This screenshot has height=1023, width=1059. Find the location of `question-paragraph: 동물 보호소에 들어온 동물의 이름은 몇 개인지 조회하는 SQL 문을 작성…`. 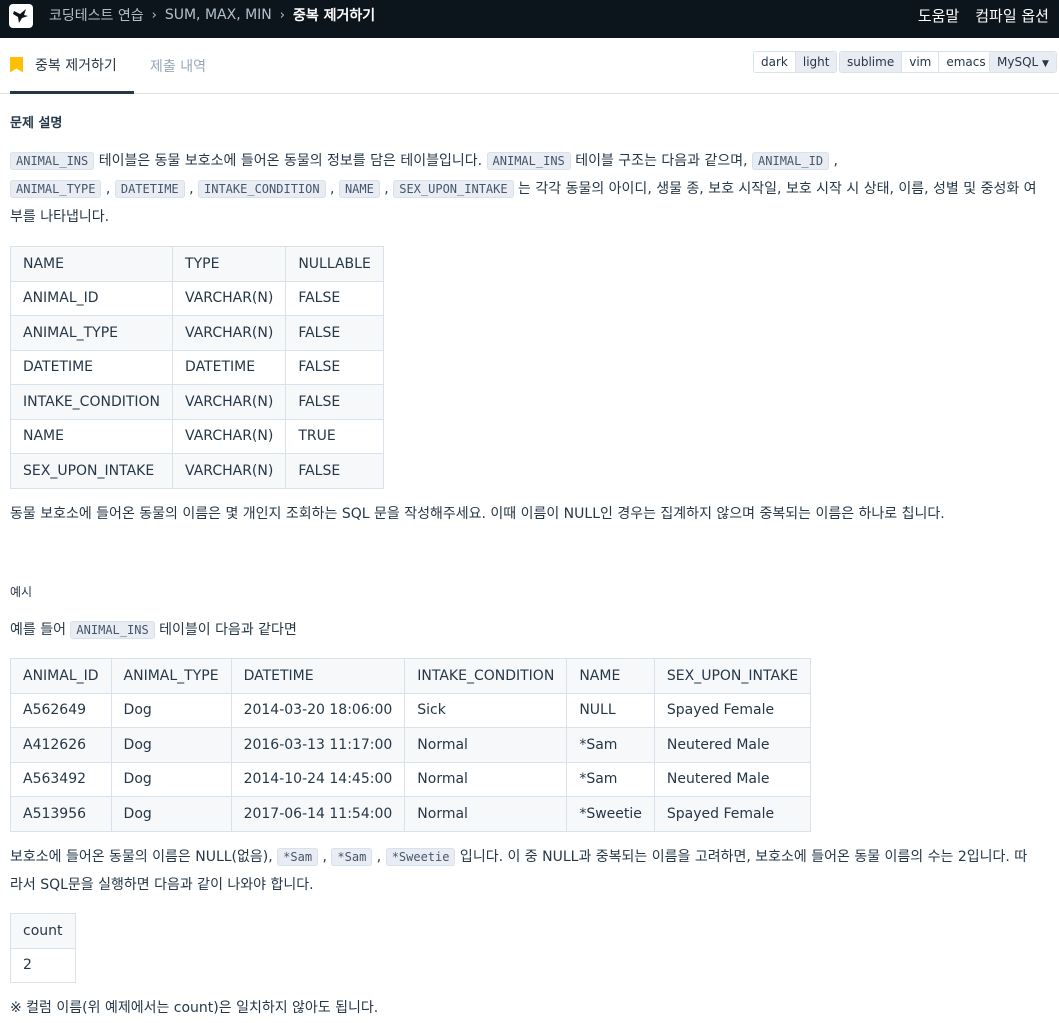

question-paragraph: 동물 보호소에 들어온 동물의 이름은 몇 개인지 조회하는 SQL 문을 작성… is located at coordinates (477, 514).